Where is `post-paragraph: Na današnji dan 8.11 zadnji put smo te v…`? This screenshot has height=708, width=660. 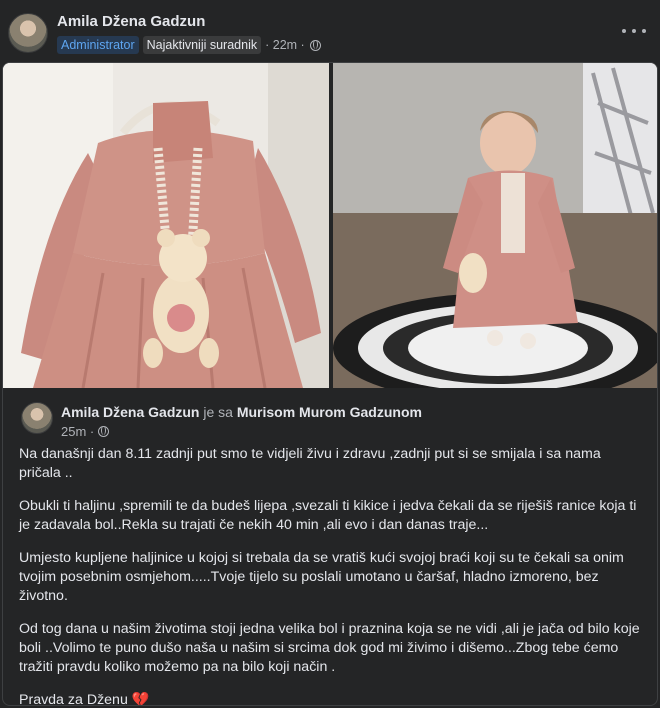
post-paragraph: Na današnji dan 8.11 zadnji put smo te v… is located at coordinates (310, 463).